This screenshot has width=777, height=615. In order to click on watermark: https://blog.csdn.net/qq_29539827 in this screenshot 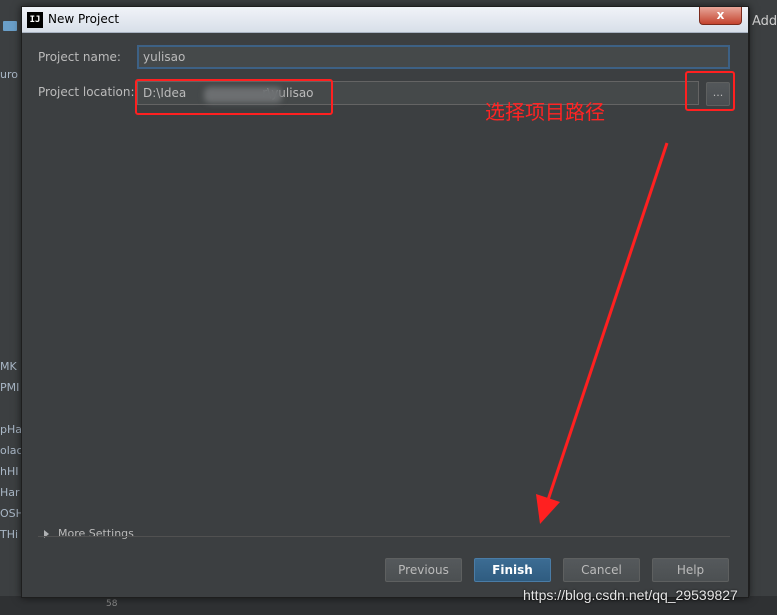, I will do `click(630, 595)`.